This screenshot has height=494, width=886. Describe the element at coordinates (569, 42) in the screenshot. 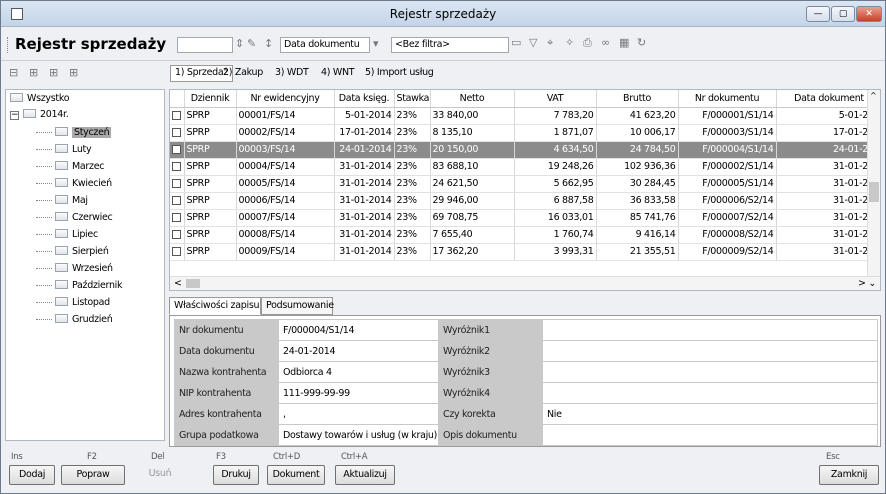

I see `wand-icon: ✧` at that location.